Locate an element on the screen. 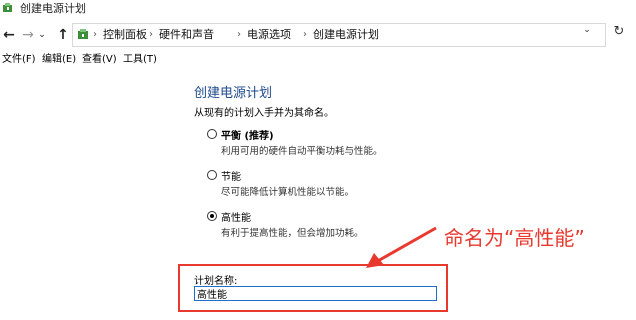 The height and width of the screenshot is (320, 636). forward-arrow-icon: → is located at coordinates (28, 35).